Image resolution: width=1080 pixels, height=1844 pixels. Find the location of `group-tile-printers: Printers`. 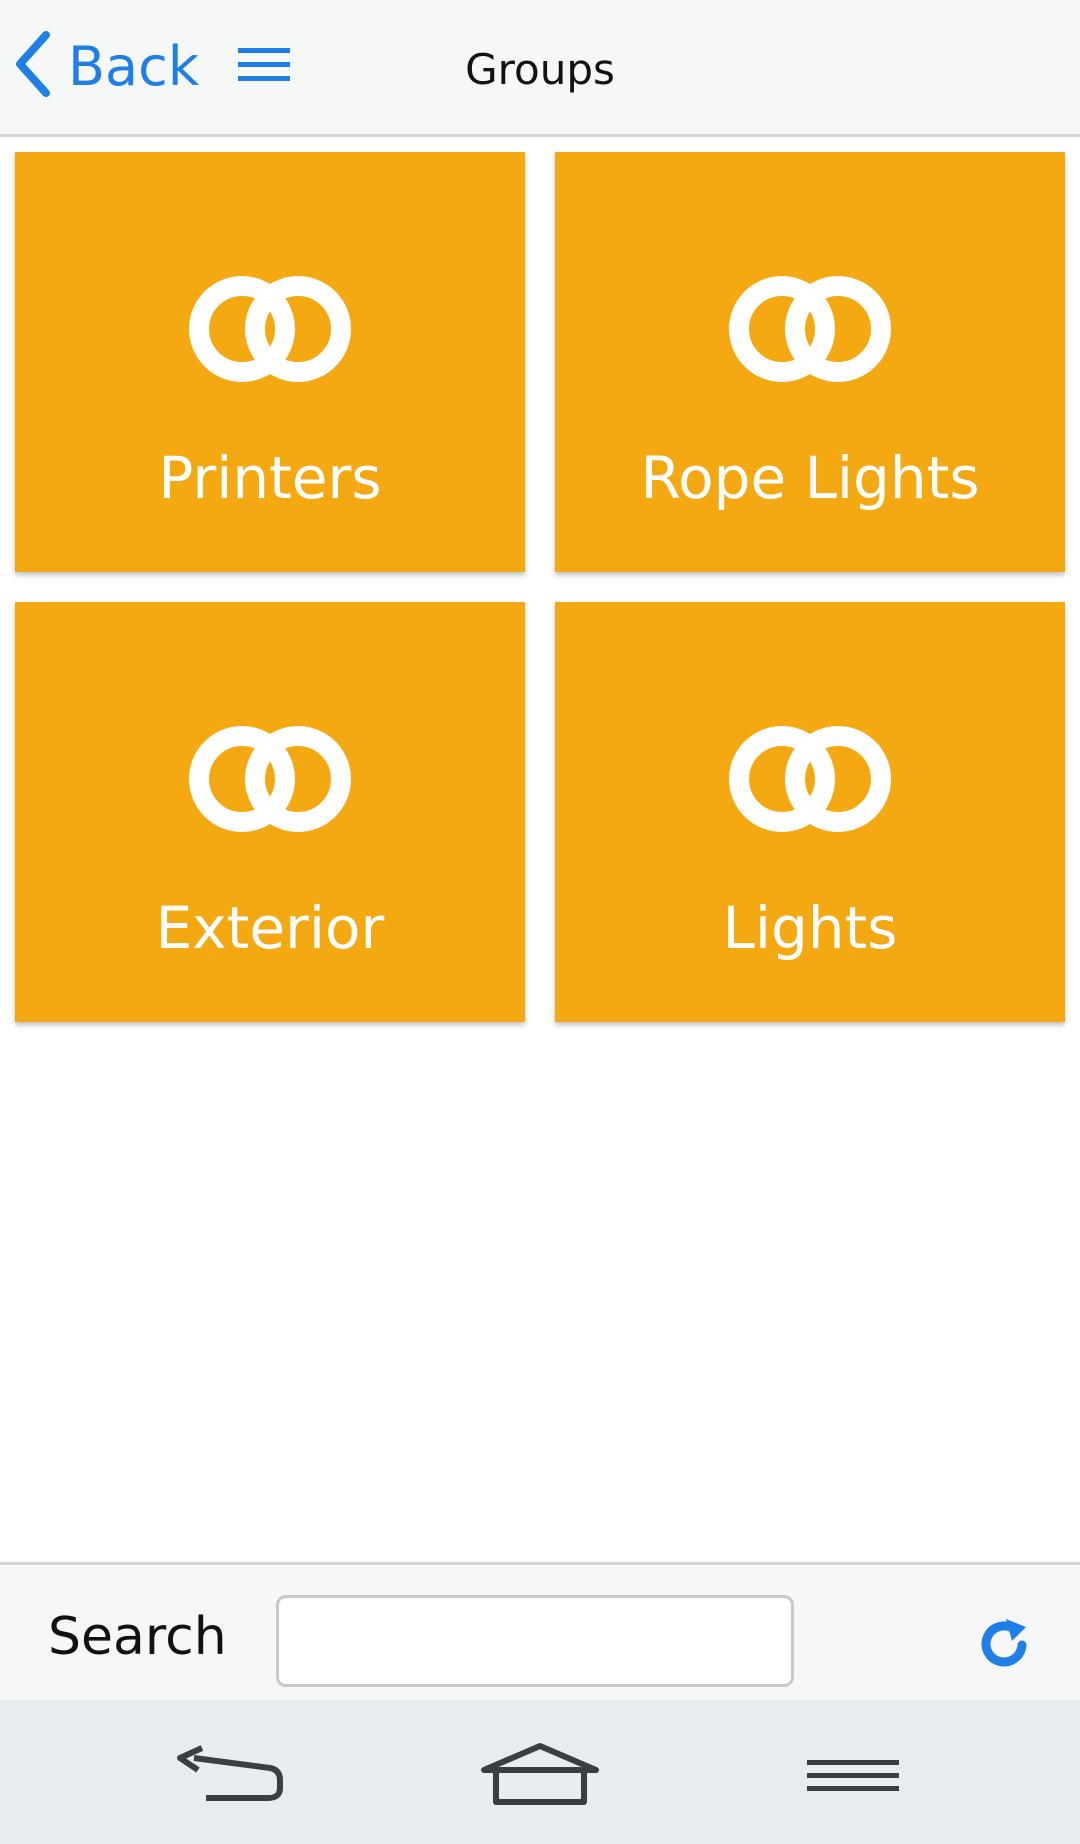

group-tile-printers: Printers is located at coordinates (270, 362).